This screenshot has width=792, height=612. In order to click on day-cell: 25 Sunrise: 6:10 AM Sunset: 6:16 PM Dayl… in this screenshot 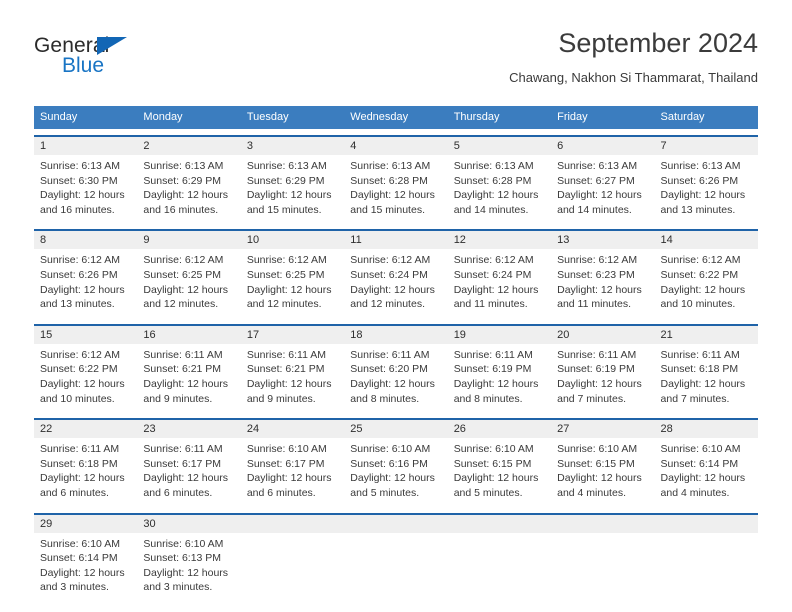, I will do `click(396, 463)`.